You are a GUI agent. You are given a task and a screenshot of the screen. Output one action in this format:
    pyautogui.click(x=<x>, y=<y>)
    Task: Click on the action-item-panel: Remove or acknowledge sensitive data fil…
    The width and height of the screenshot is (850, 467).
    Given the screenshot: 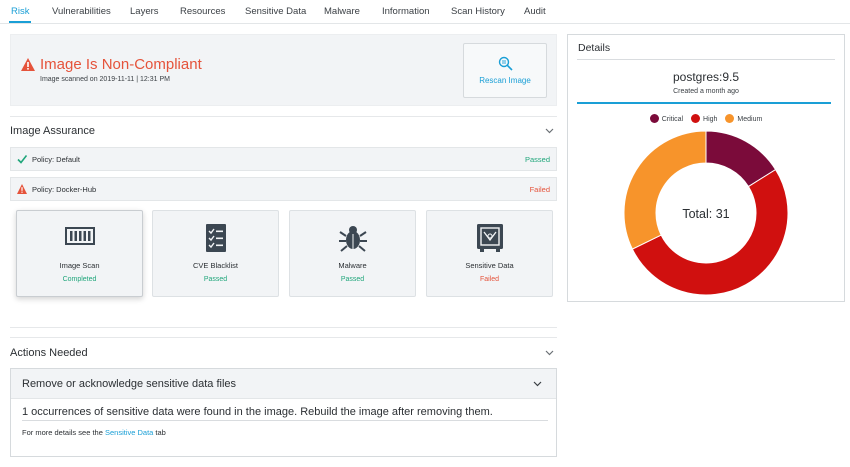 What is the action you would take?
    pyautogui.click(x=283, y=412)
    